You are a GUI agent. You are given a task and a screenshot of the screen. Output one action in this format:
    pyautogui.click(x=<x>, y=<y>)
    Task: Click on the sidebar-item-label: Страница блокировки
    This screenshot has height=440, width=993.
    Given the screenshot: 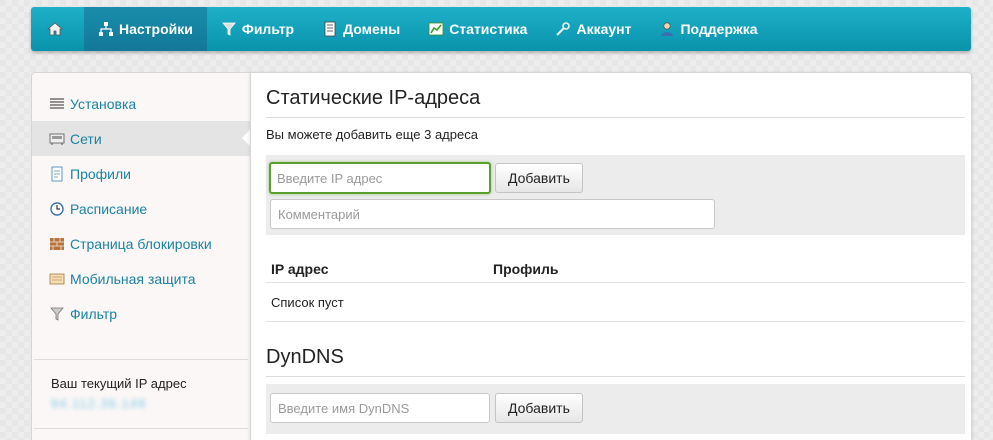 What is the action you would take?
    pyautogui.click(x=141, y=243)
    